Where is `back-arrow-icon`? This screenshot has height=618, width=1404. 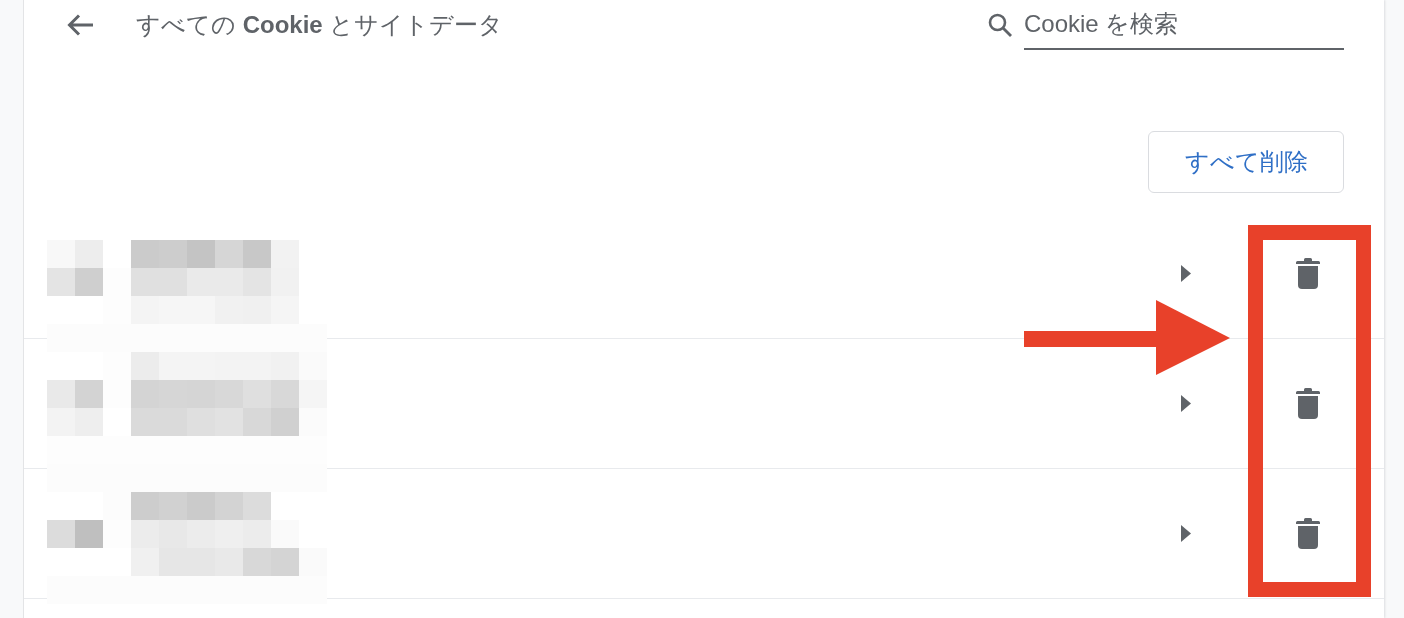
back-arrow-icon is located at coordinates (80, 25).